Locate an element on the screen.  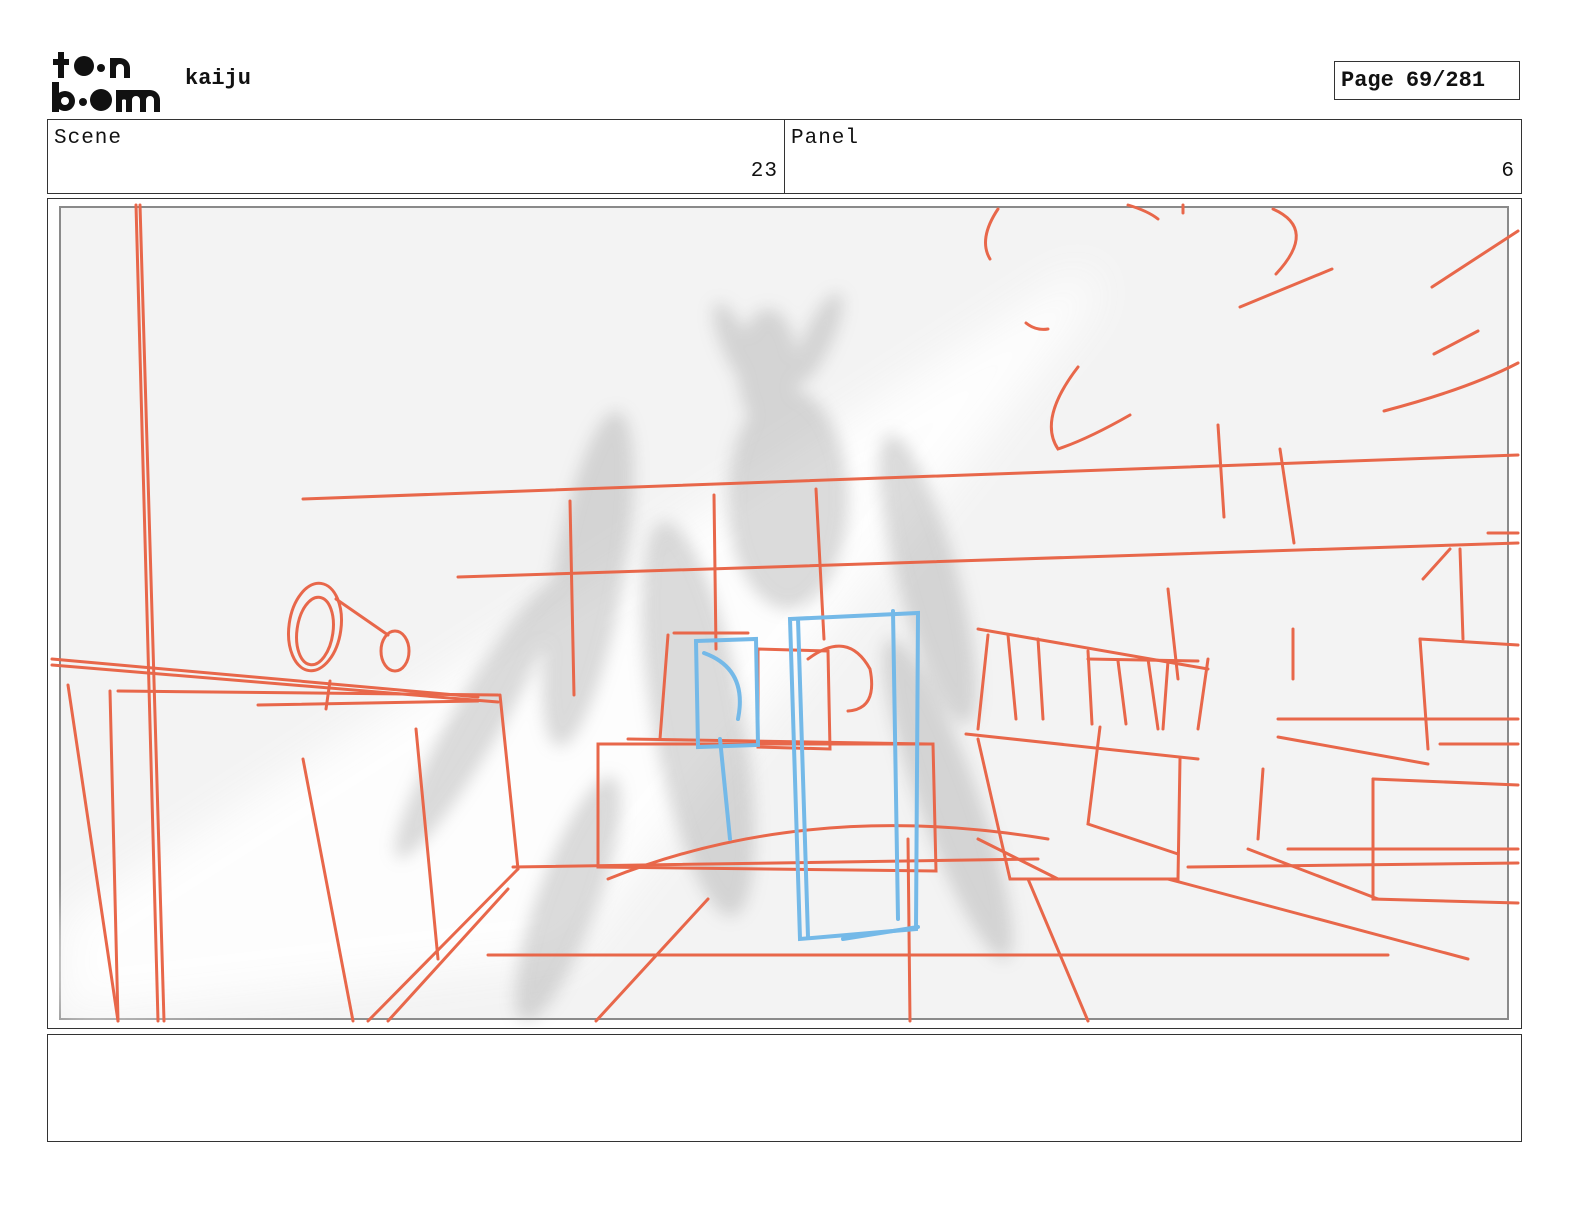
scene-cell: Scene 23 is located at coordinates (416, 156).